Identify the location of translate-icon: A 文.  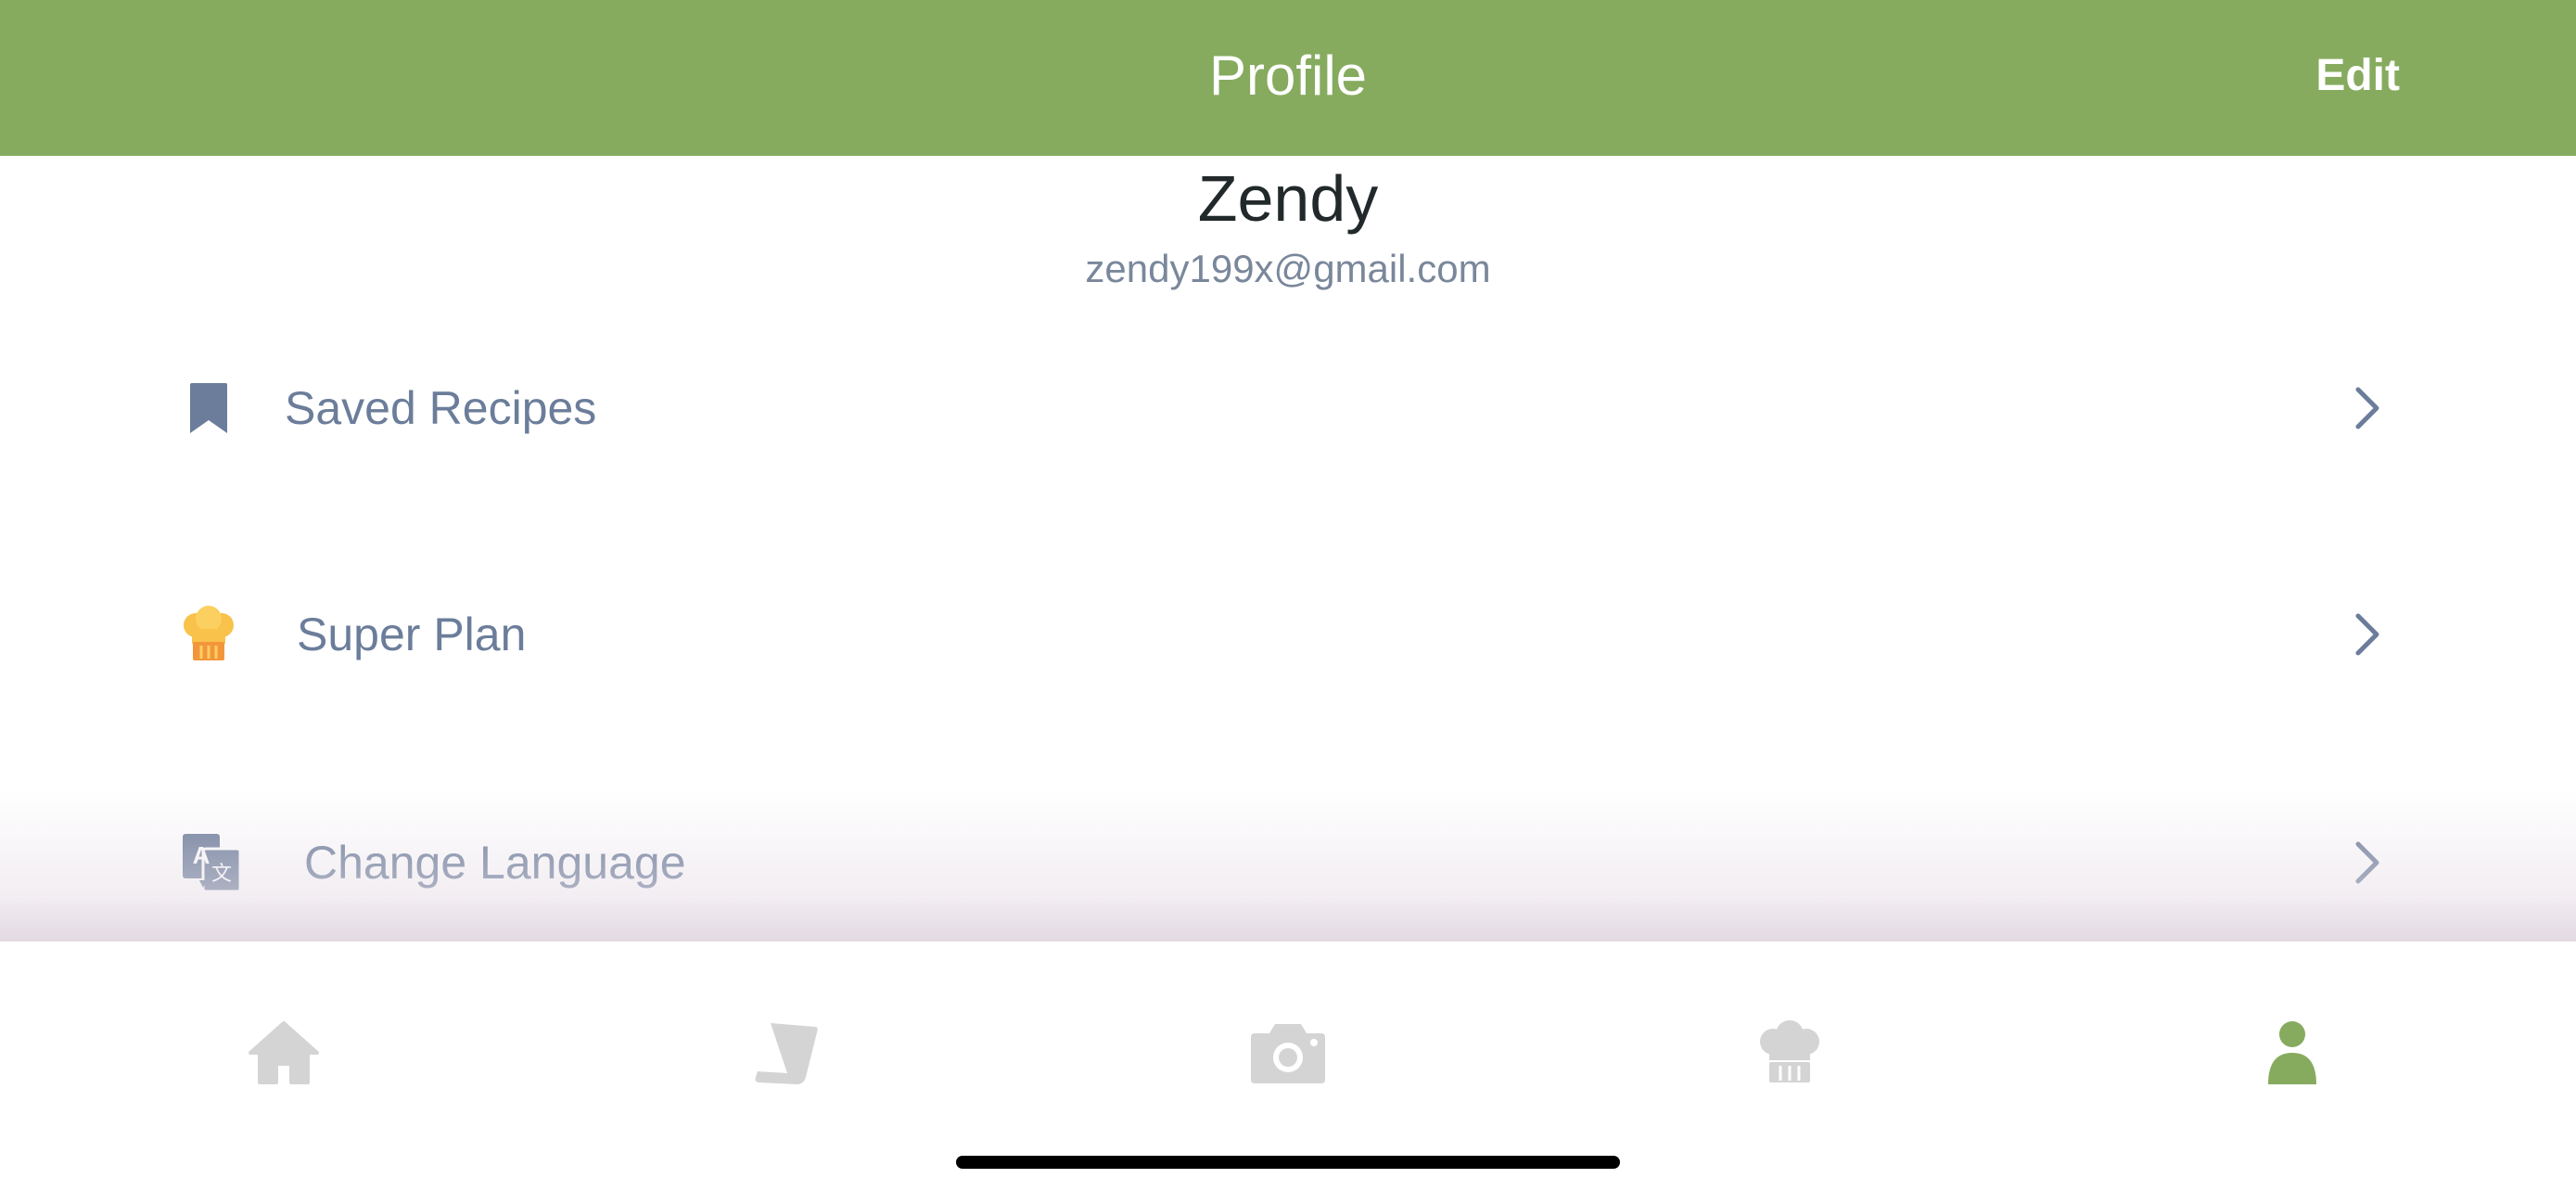
(212, 862).